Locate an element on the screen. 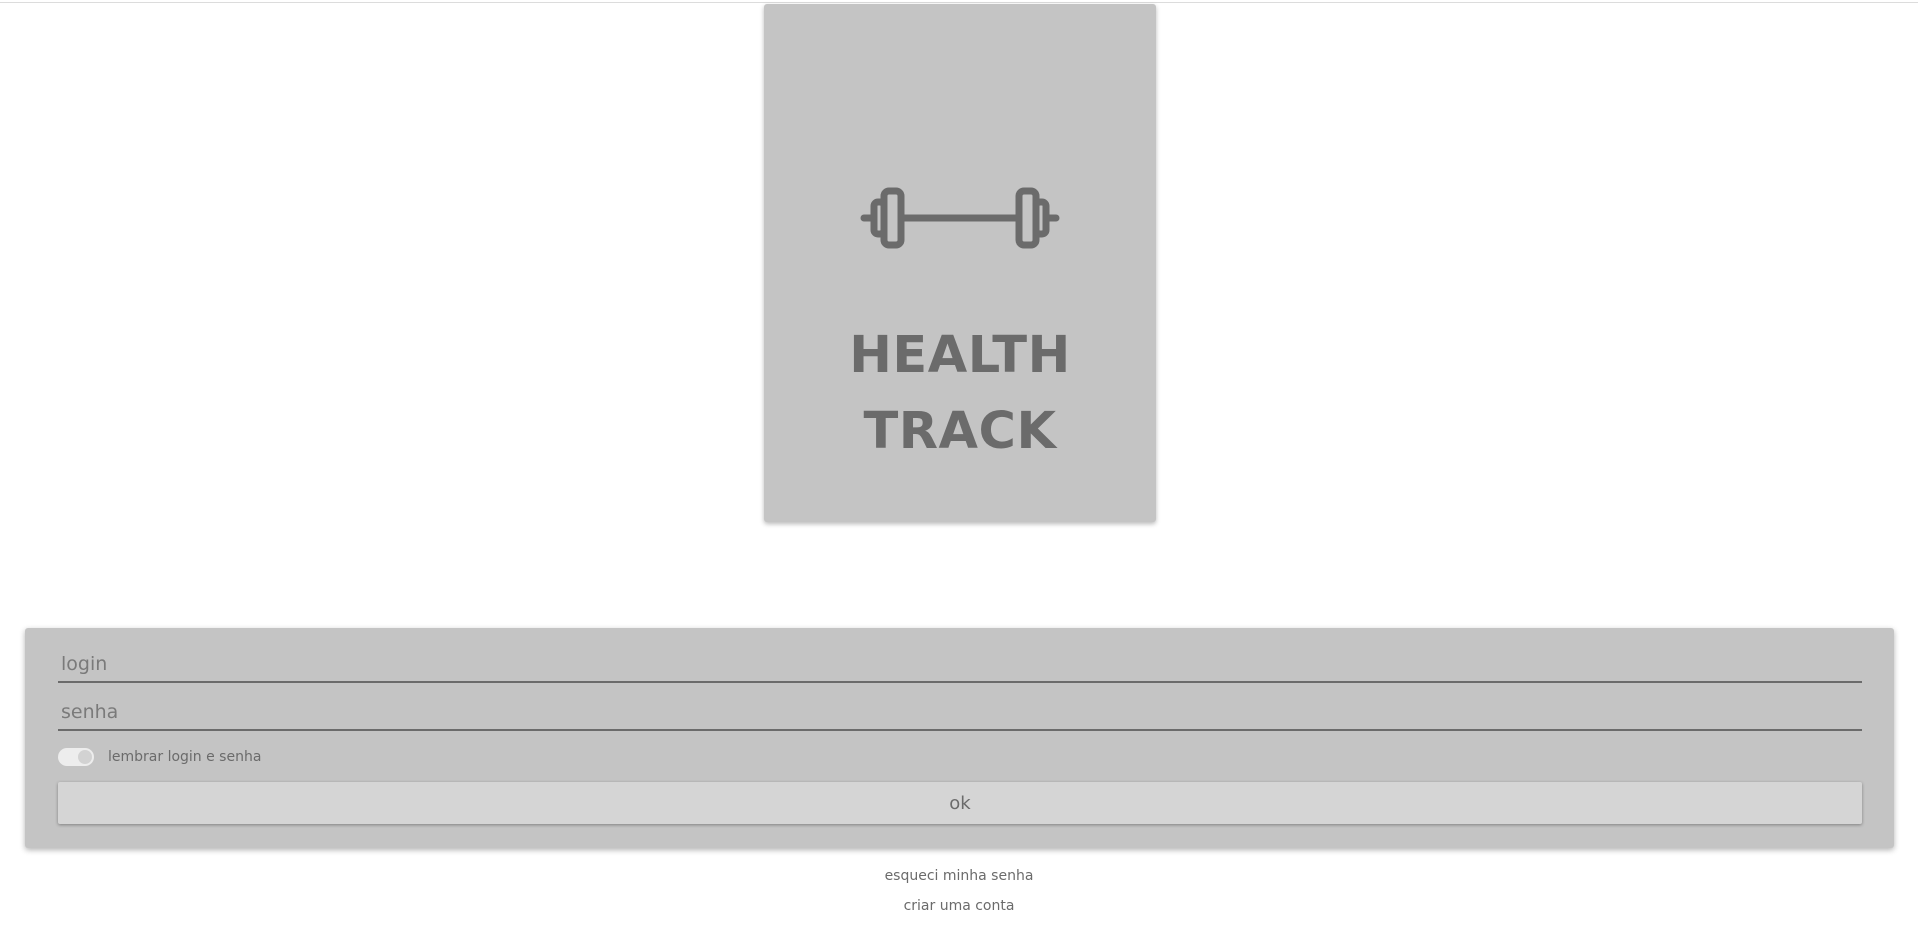  password-input is located at coordinates (960, 713).